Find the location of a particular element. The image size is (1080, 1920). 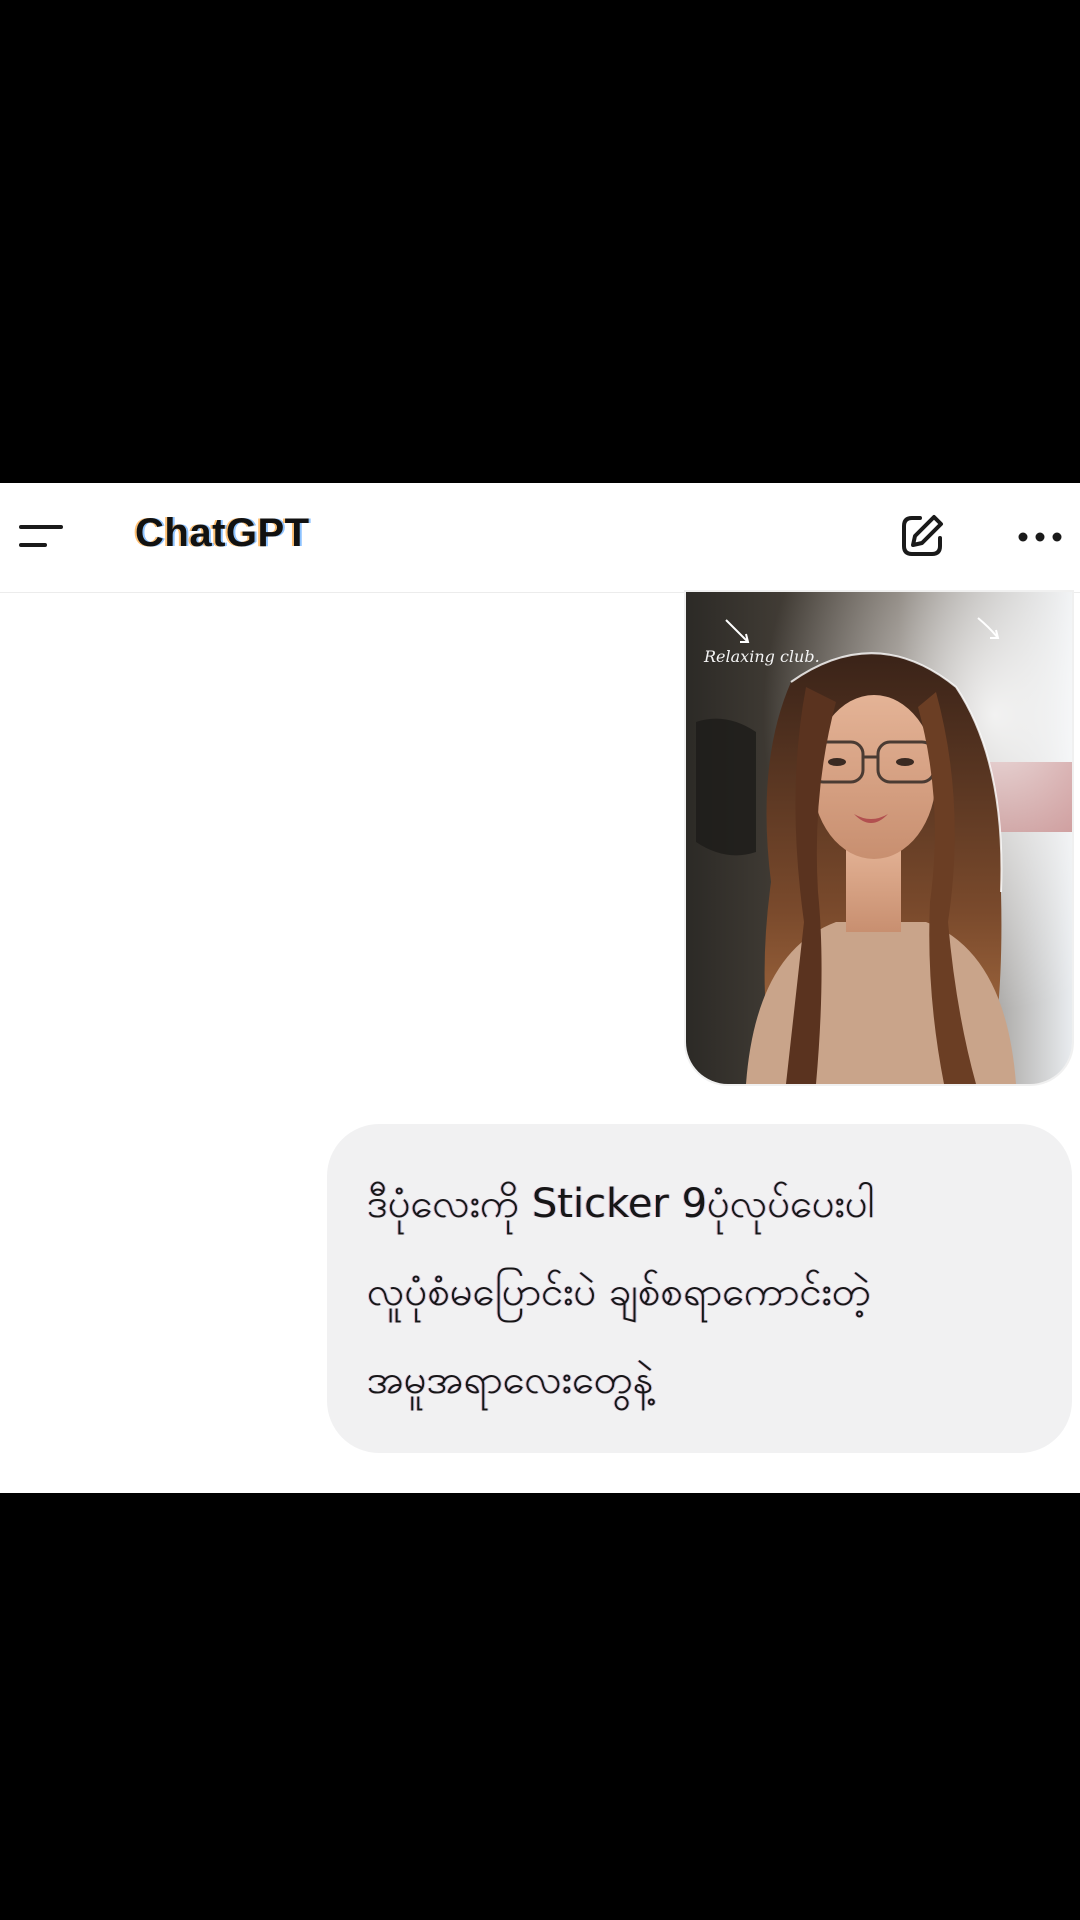

message-line: အမူအရာလေးတွေနဲ့ is located at coordinates (510, 1380).